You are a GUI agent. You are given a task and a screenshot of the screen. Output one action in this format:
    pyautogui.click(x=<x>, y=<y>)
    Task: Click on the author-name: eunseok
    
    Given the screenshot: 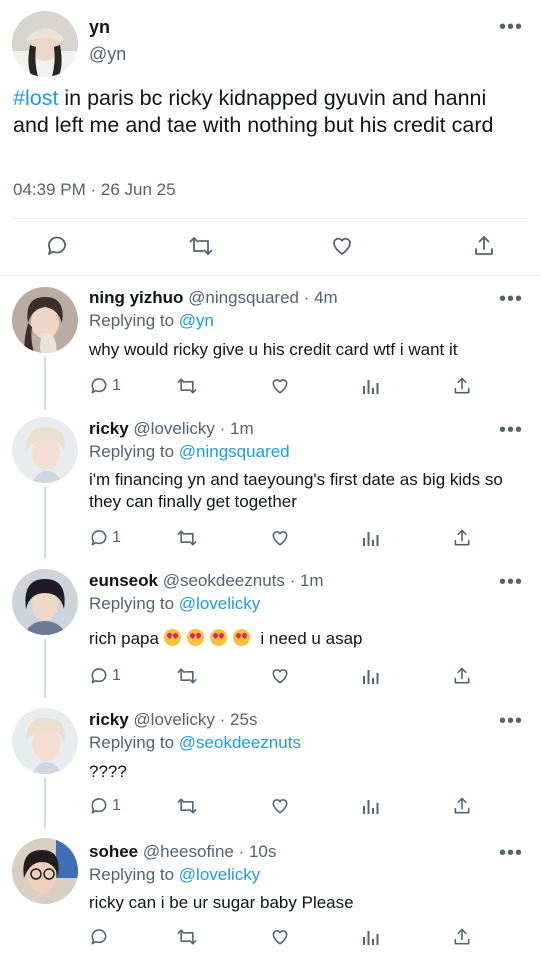 What is the action you would take?
    pyautogui.click(x=123, y=580)
    